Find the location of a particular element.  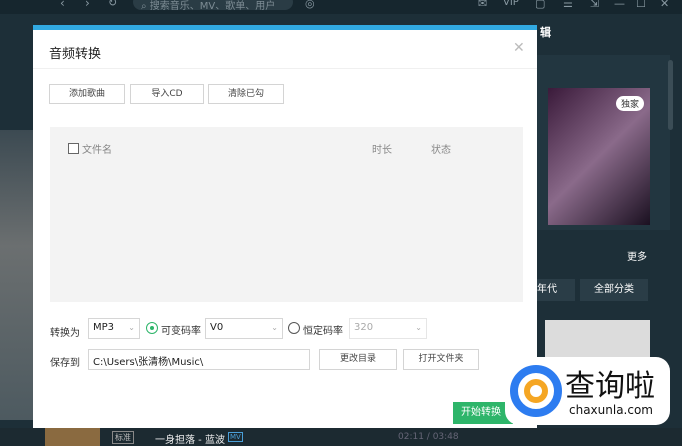

watermark-logo: 查询啦 chaxunla.com is located at coordinates (587, 391).